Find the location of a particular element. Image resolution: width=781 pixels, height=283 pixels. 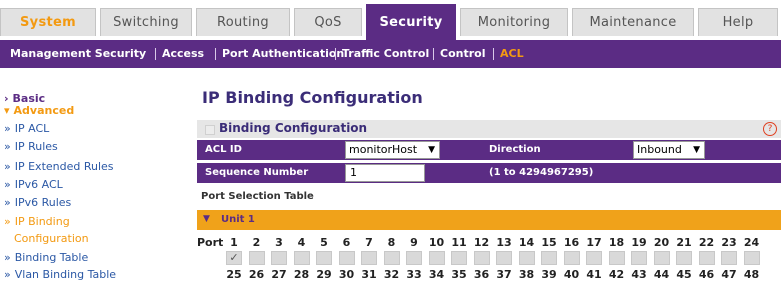

port-number: 26 is located at coordinates (256, 274).